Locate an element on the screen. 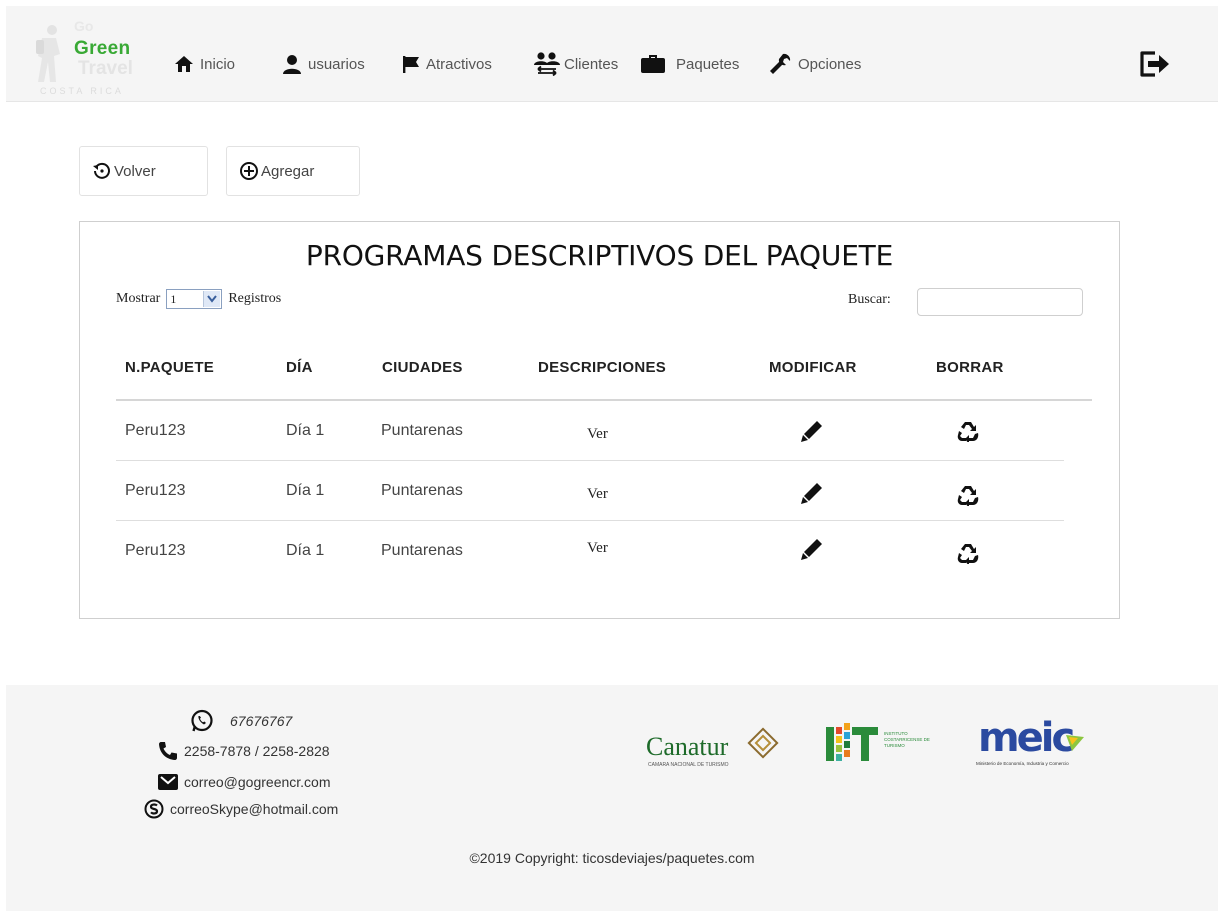  meic-text: meic is located at coordinates (1026, 738).